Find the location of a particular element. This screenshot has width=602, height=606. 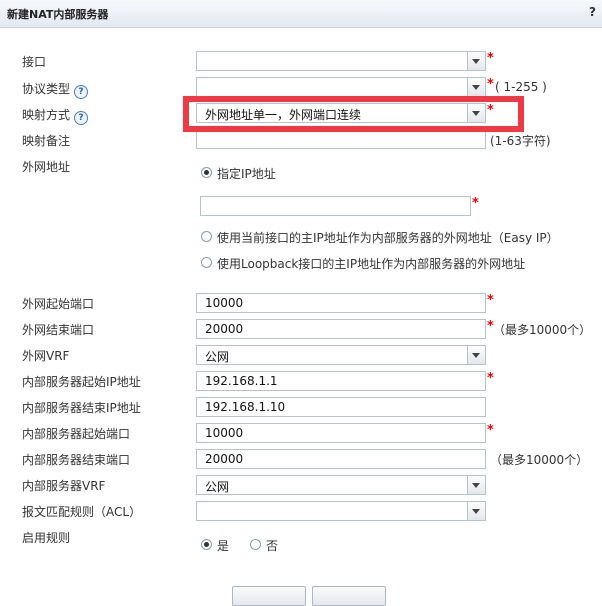

remark-length-note: (1-63字符) is located at coordinates (520, 141).